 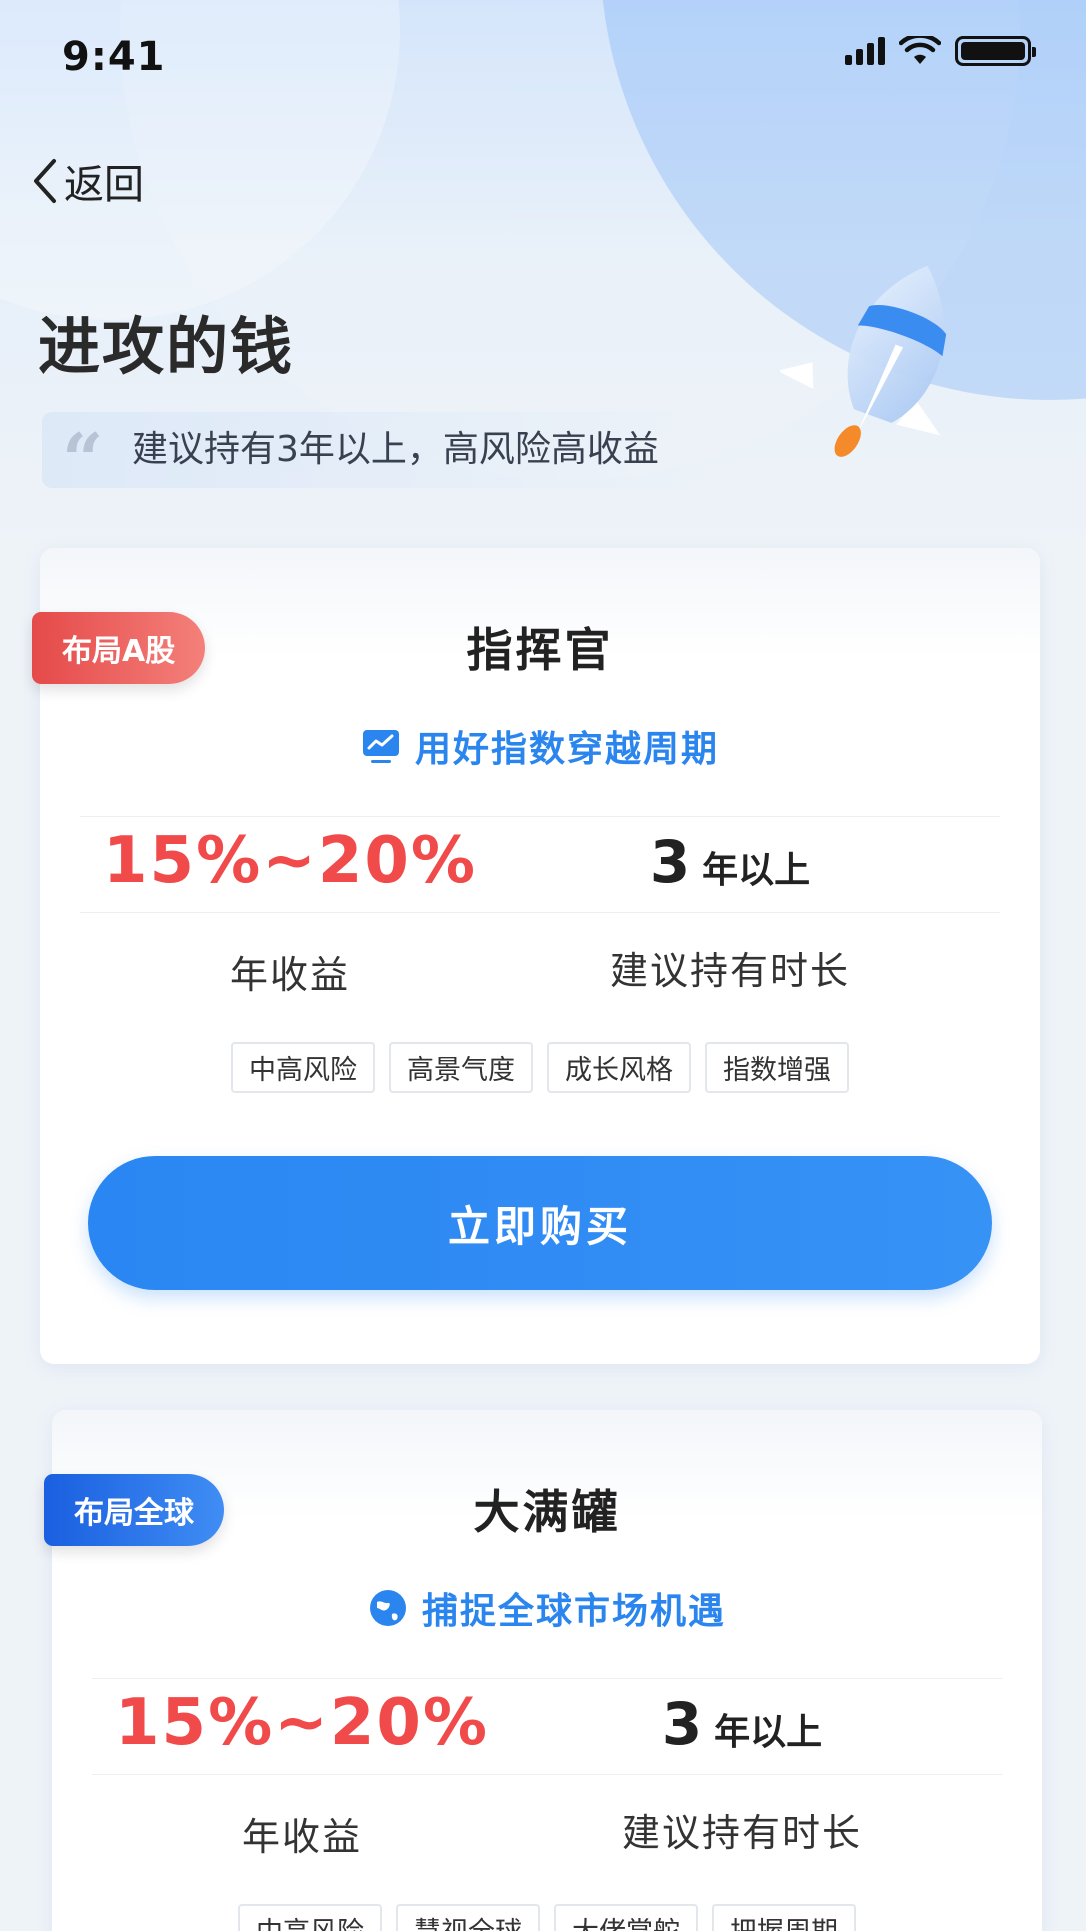 I want to click on product-name: 大满罐, so click(x=547, y=1512).